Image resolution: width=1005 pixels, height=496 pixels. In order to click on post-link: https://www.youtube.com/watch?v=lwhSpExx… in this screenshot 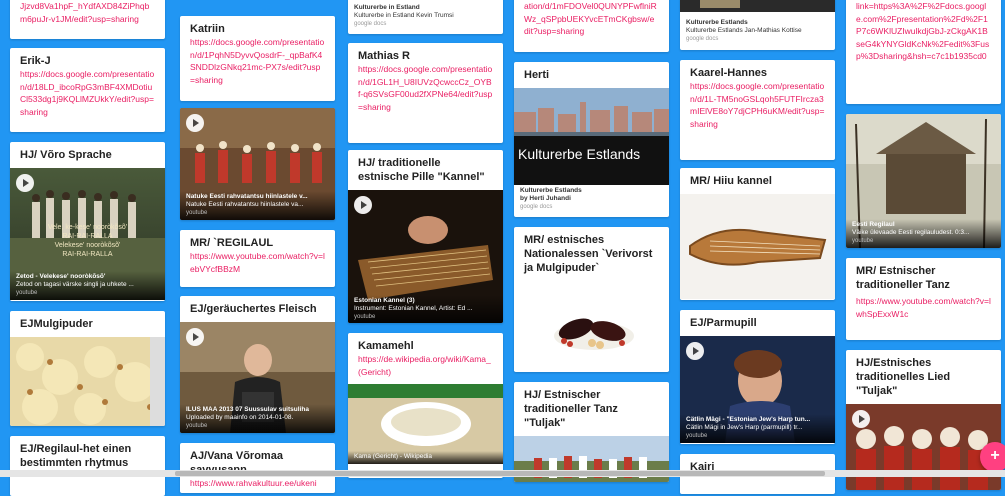, I will do `click(923, 307)`.